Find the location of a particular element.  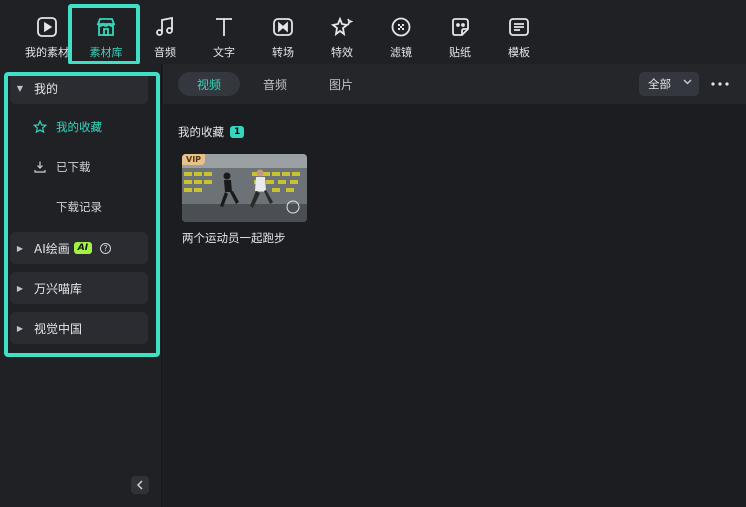

star-icon is located at coordinates (40, 127).